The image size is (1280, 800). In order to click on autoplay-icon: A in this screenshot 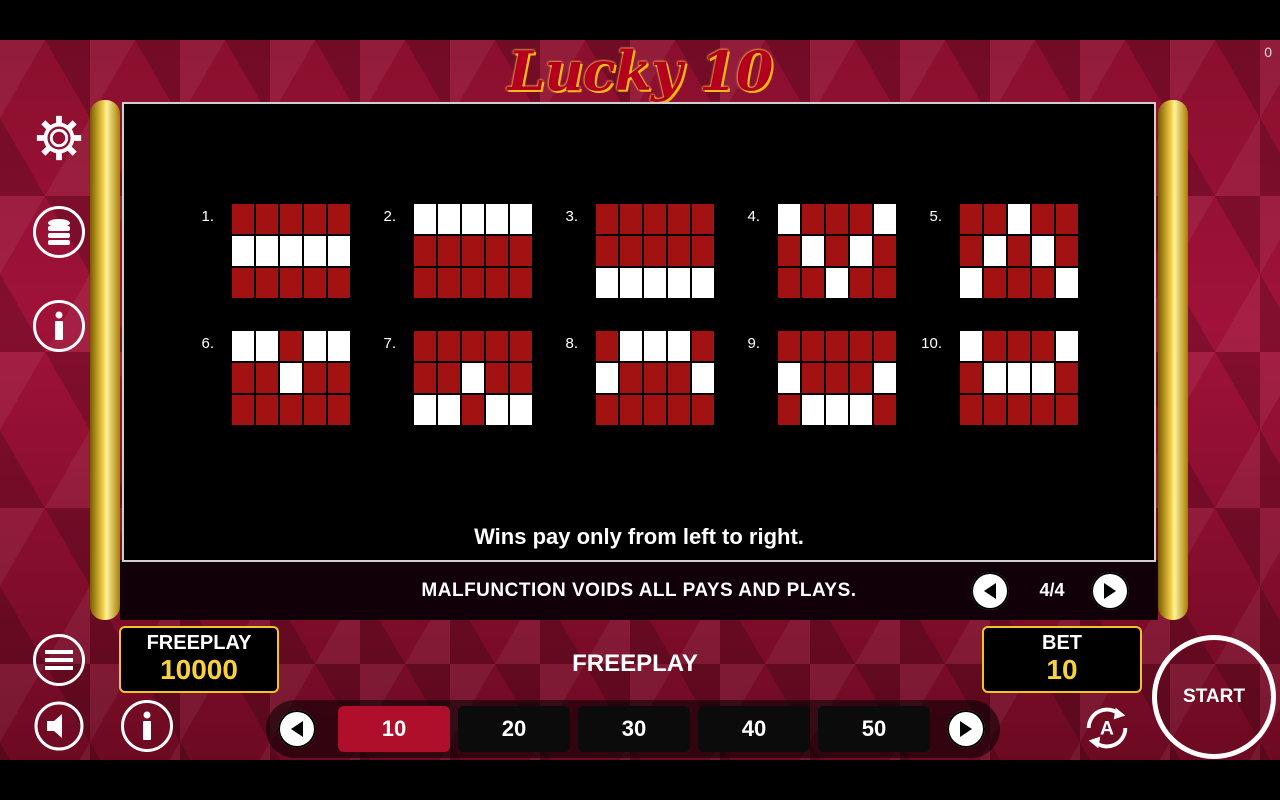, I will do `click(1107, 728)`.